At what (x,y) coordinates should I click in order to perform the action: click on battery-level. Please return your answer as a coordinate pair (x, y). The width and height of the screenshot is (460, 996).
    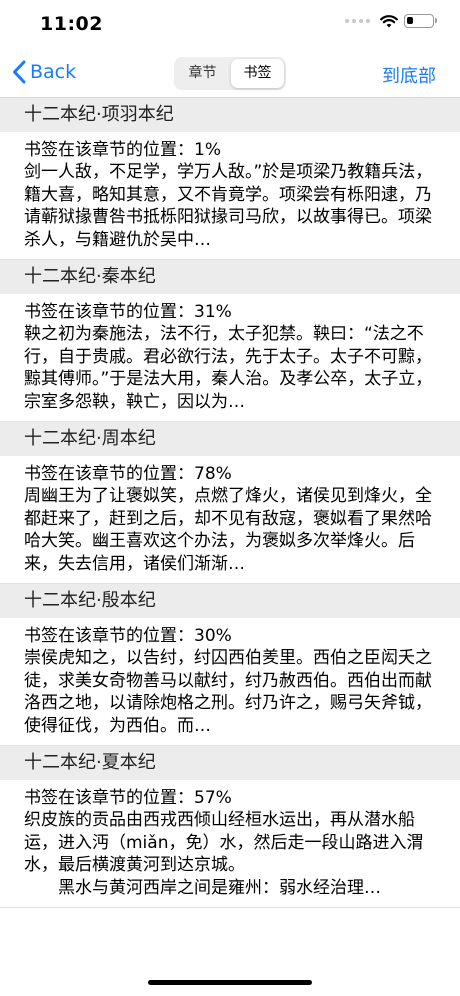
    Looking at the image, I should click on (410, 20).